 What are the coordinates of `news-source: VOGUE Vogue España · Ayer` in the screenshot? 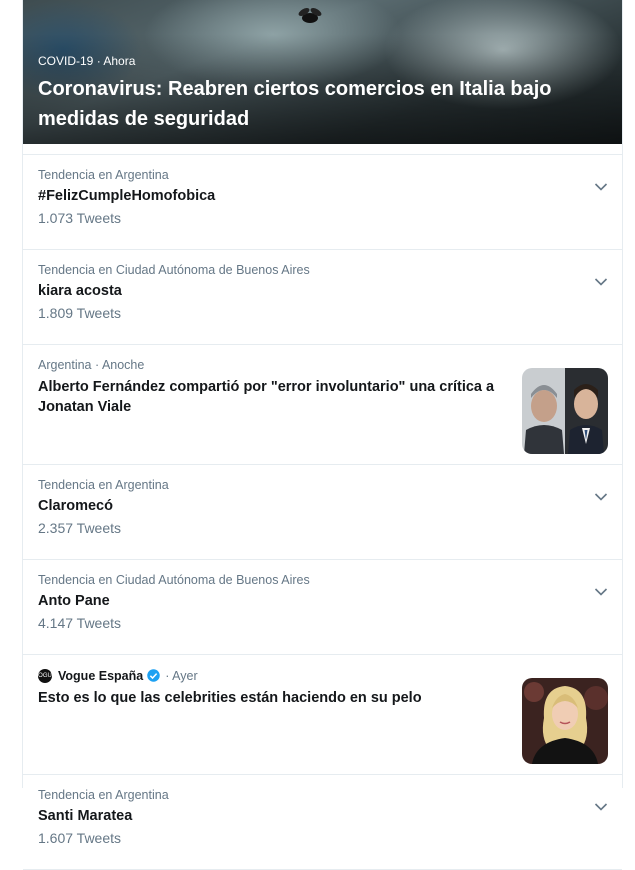 It's located at (320, 675).